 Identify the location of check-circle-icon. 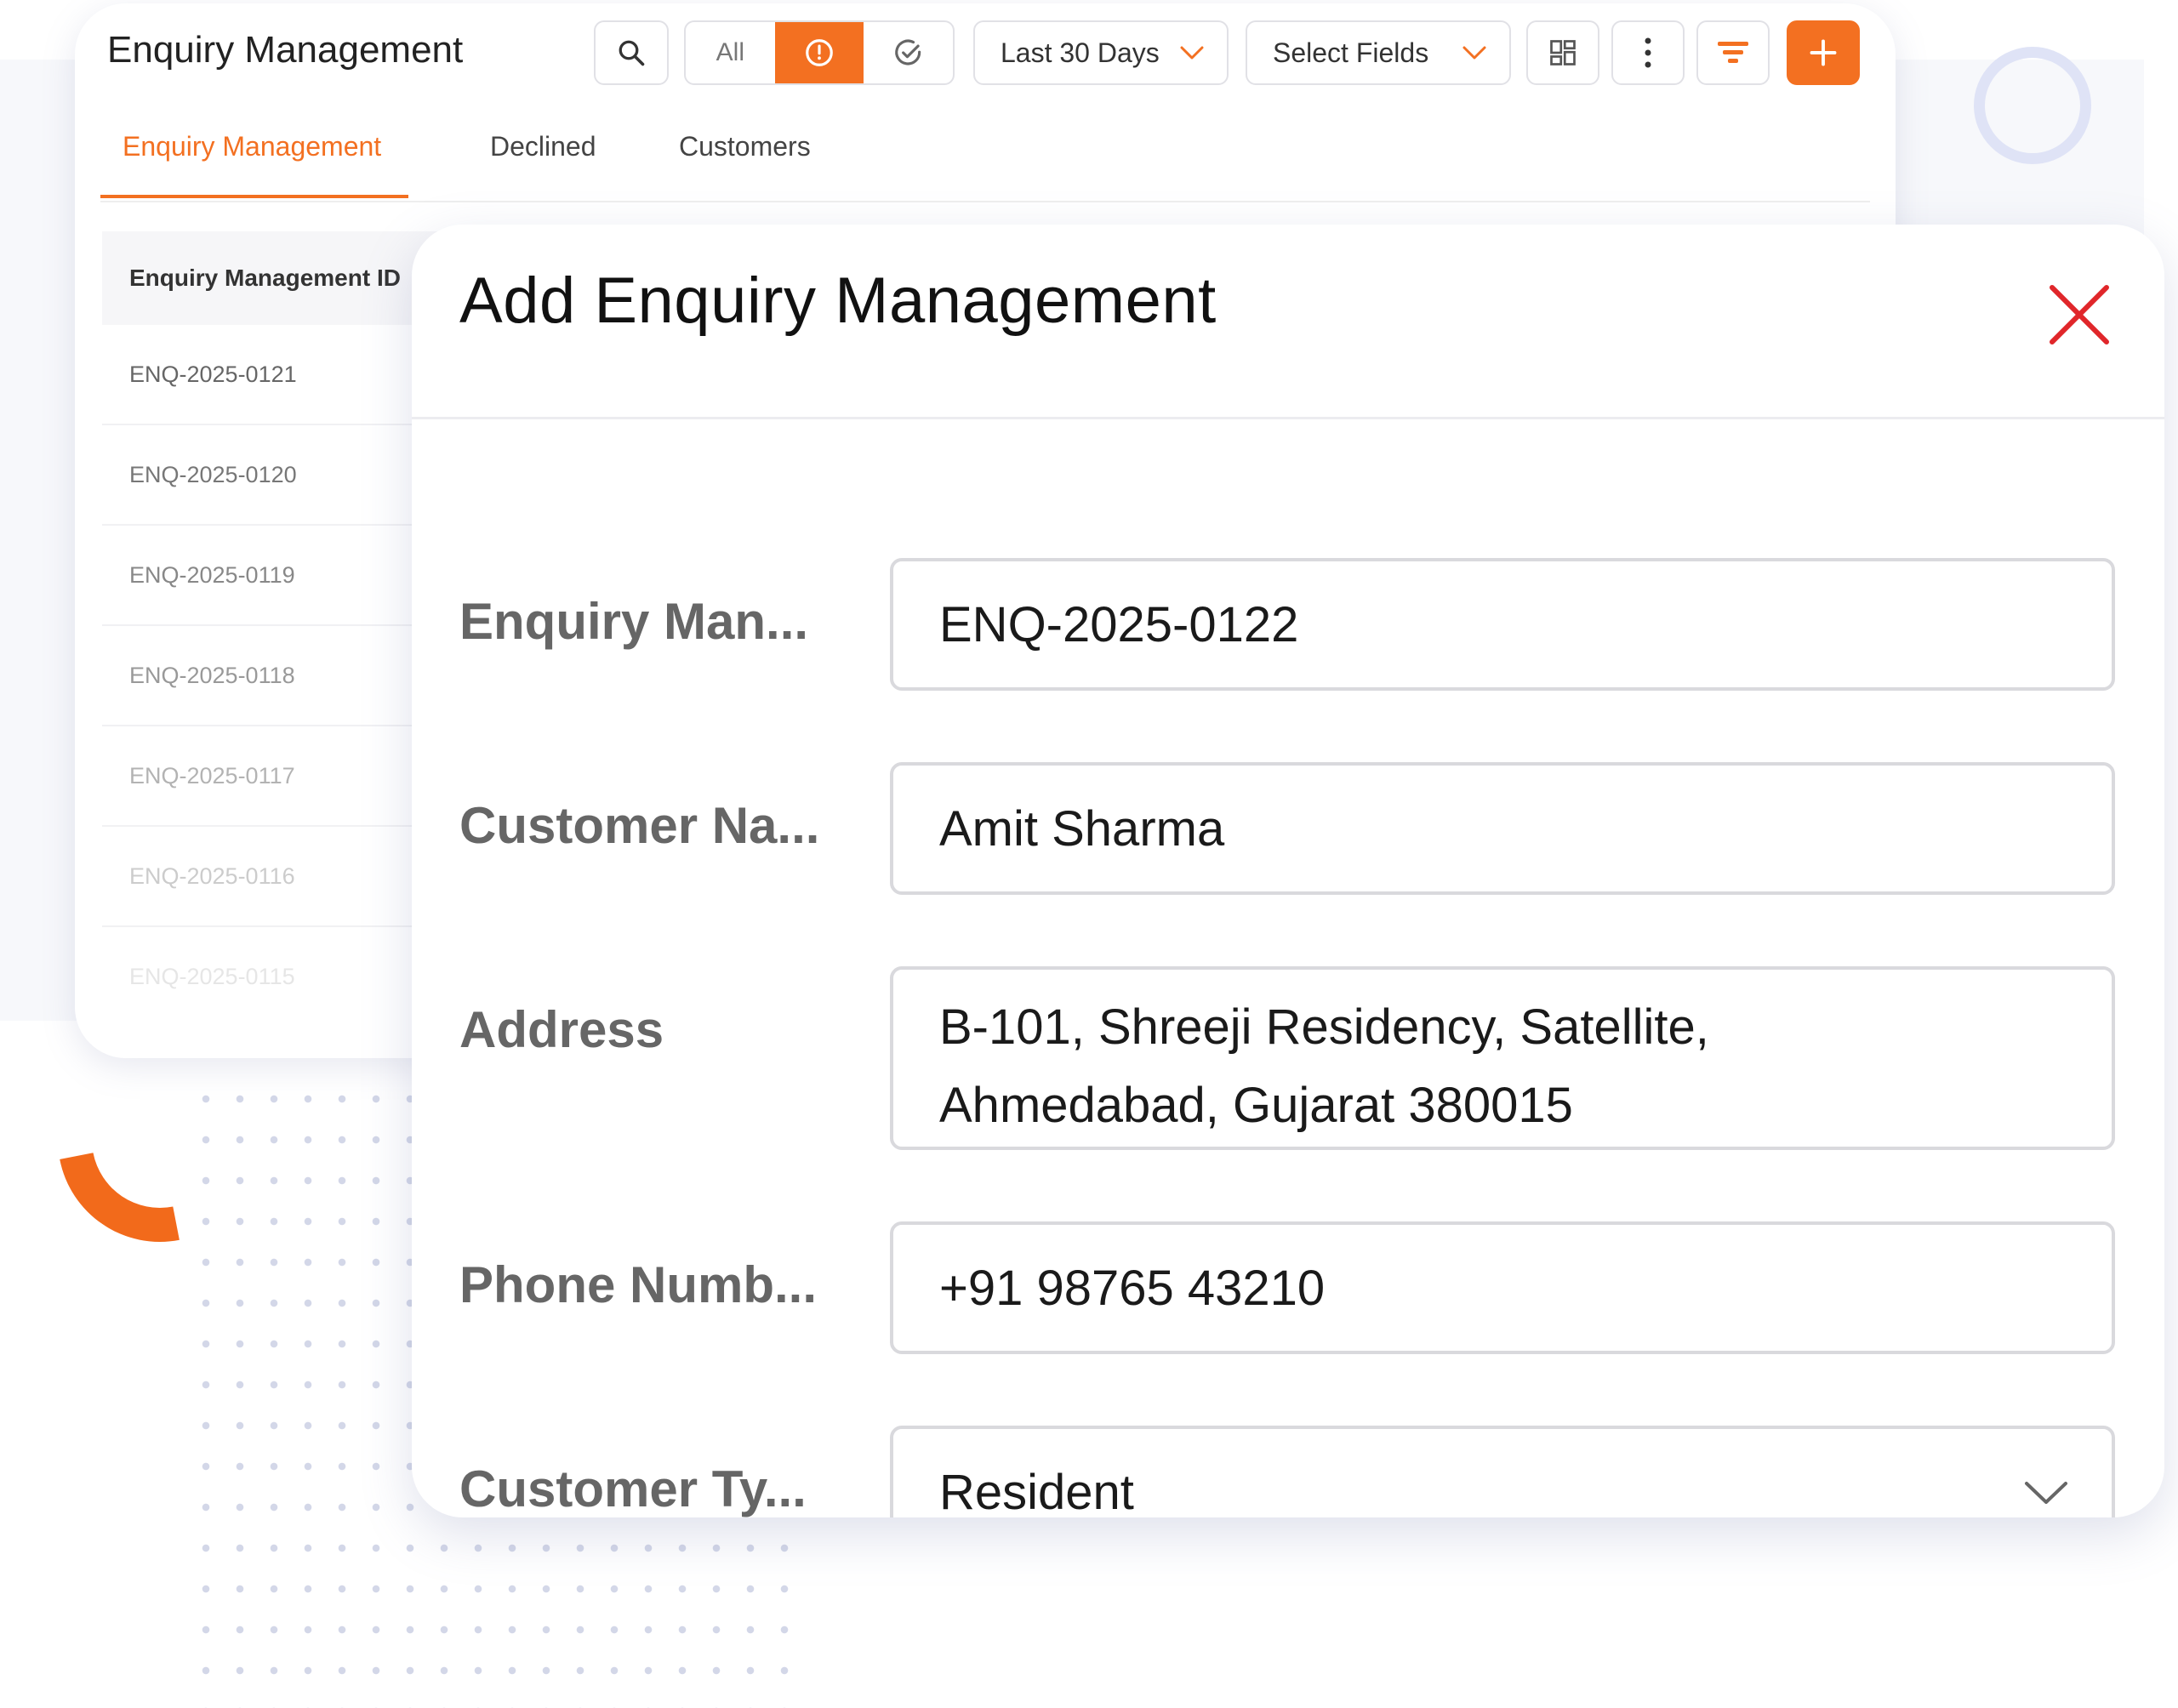
(908, 52).